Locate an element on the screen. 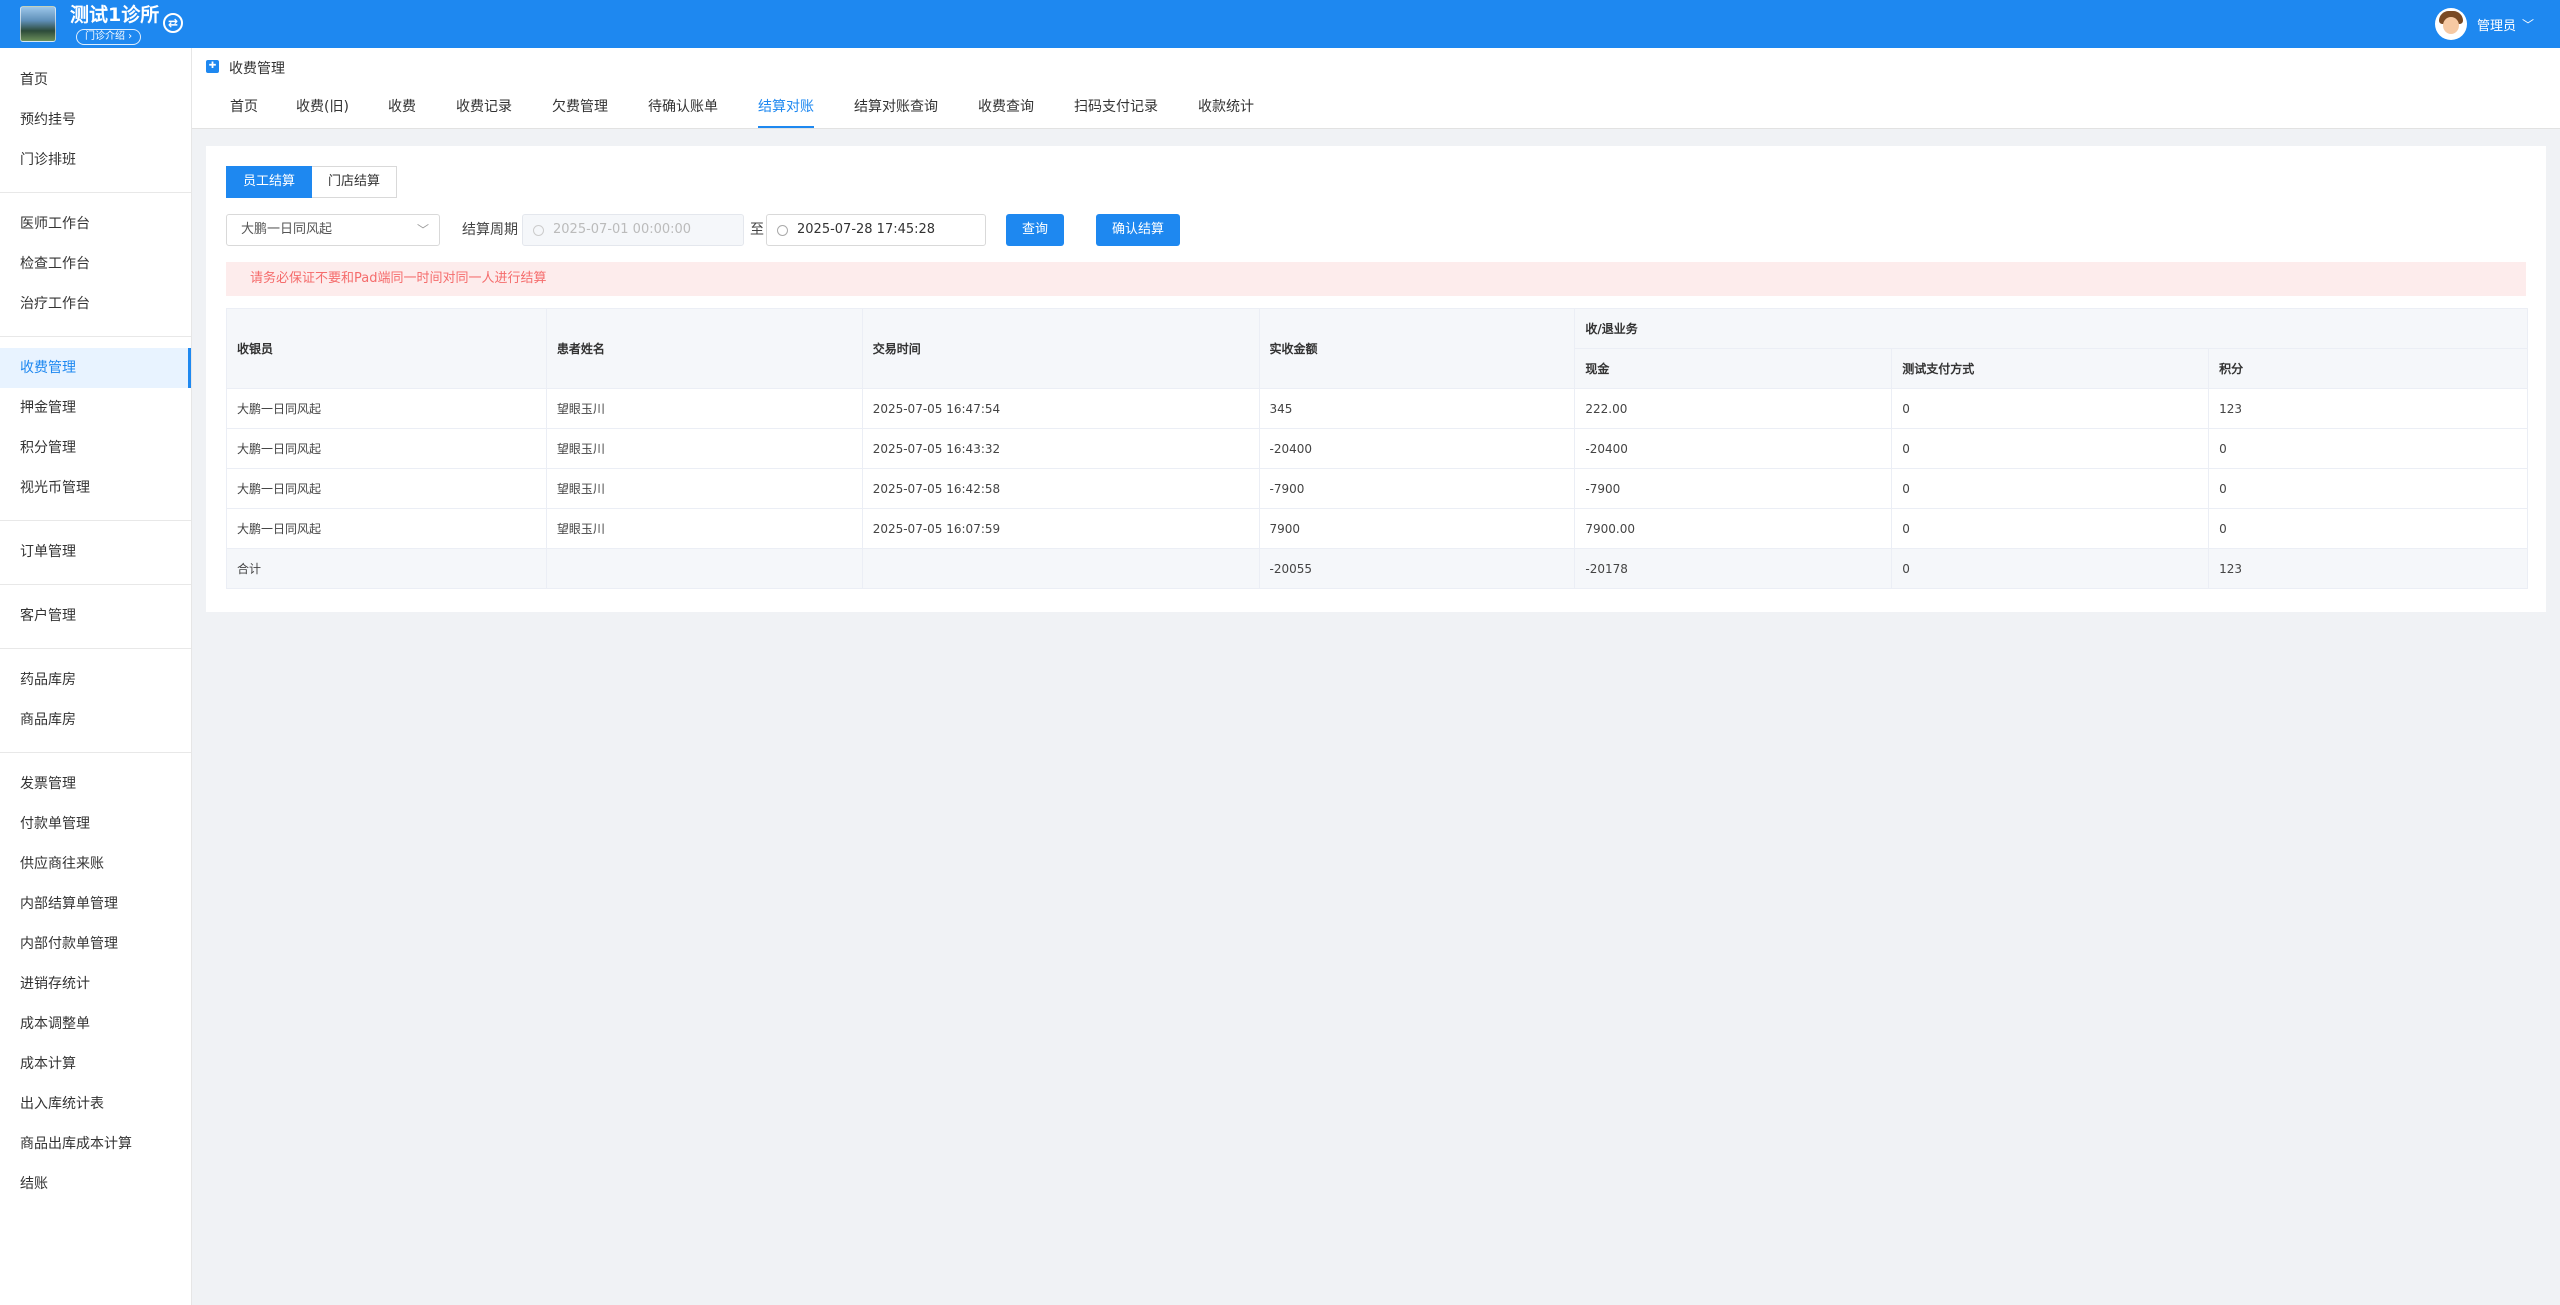 The width and height of the screenshot is (2560, 1305). sidebar-item: 治疗工作台 is located at coordinates (95, 304).